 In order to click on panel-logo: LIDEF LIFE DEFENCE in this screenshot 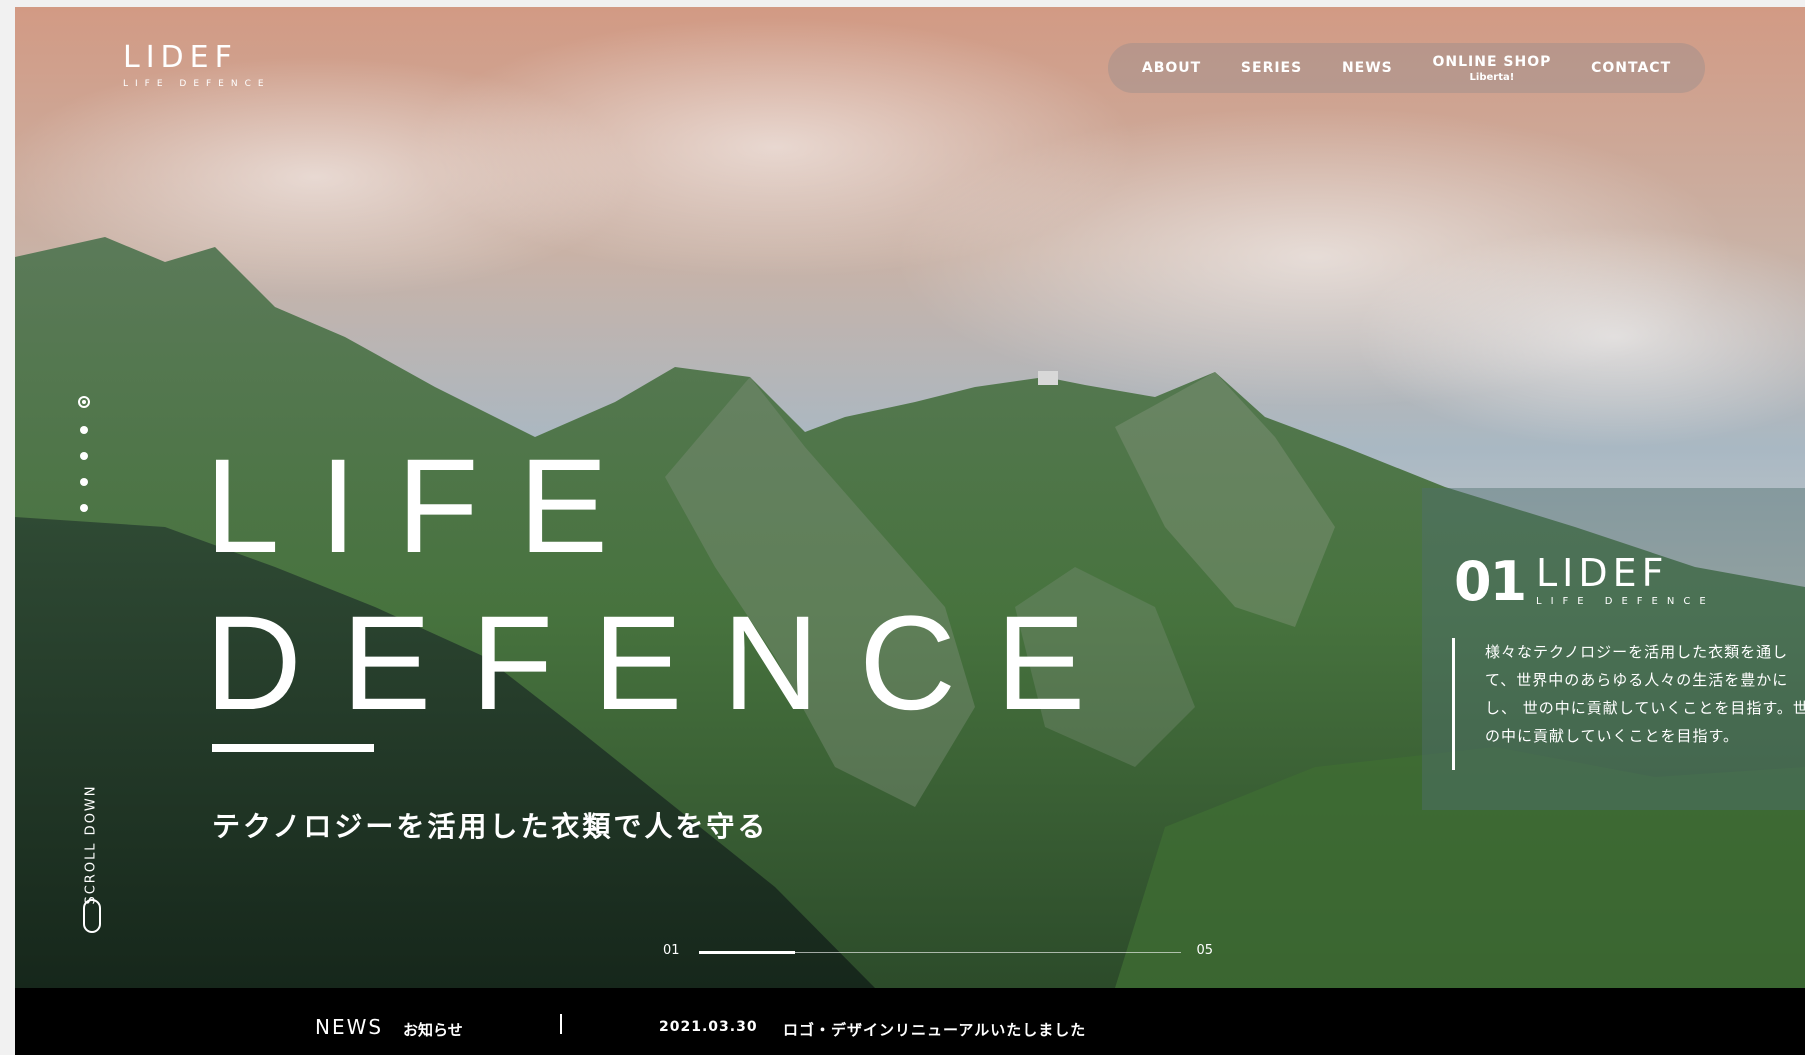, I will do `click(1625, 580)`.